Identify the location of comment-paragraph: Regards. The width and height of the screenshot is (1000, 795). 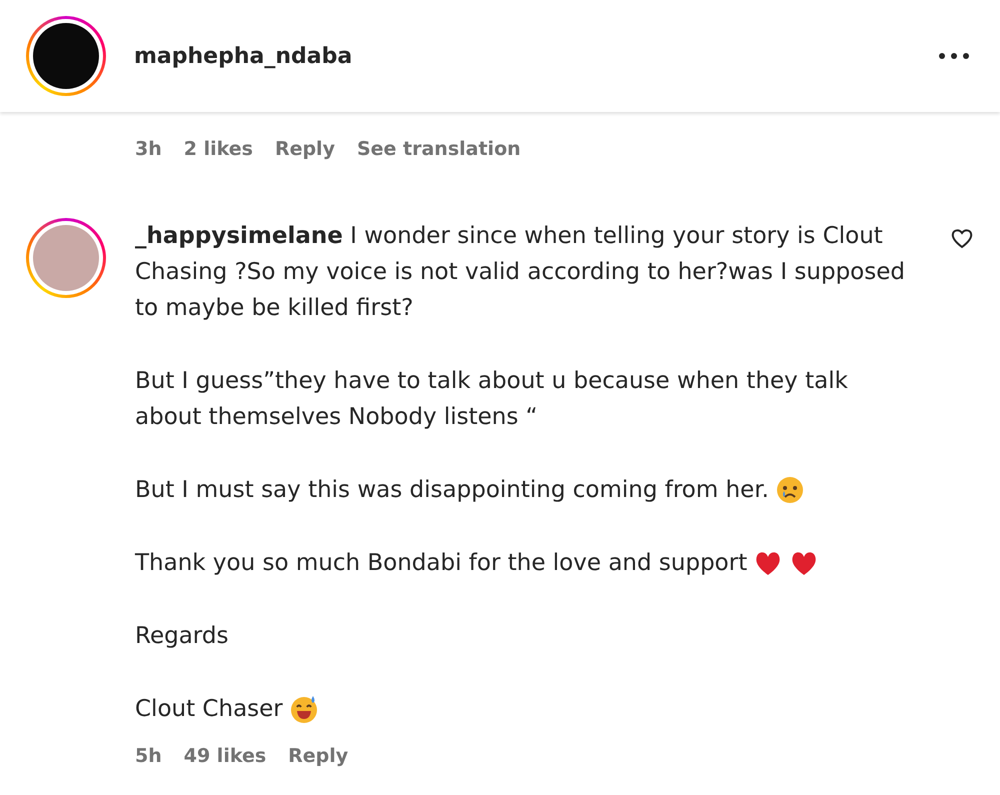
(181, 636).